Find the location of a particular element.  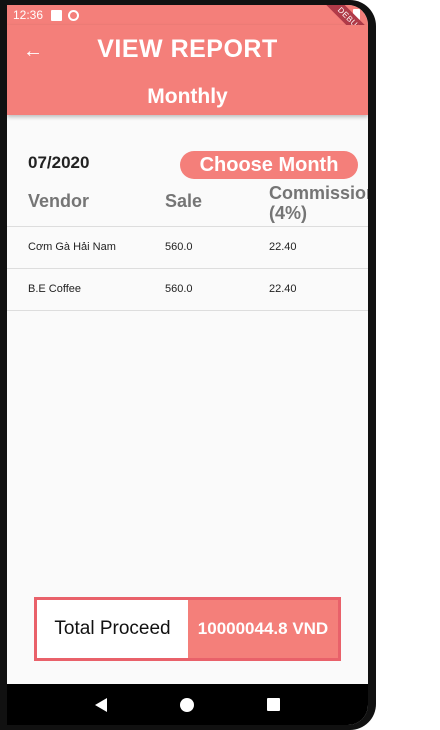

total-proceed-value: 10000044.8 VND is located at coordinates (263, 629).